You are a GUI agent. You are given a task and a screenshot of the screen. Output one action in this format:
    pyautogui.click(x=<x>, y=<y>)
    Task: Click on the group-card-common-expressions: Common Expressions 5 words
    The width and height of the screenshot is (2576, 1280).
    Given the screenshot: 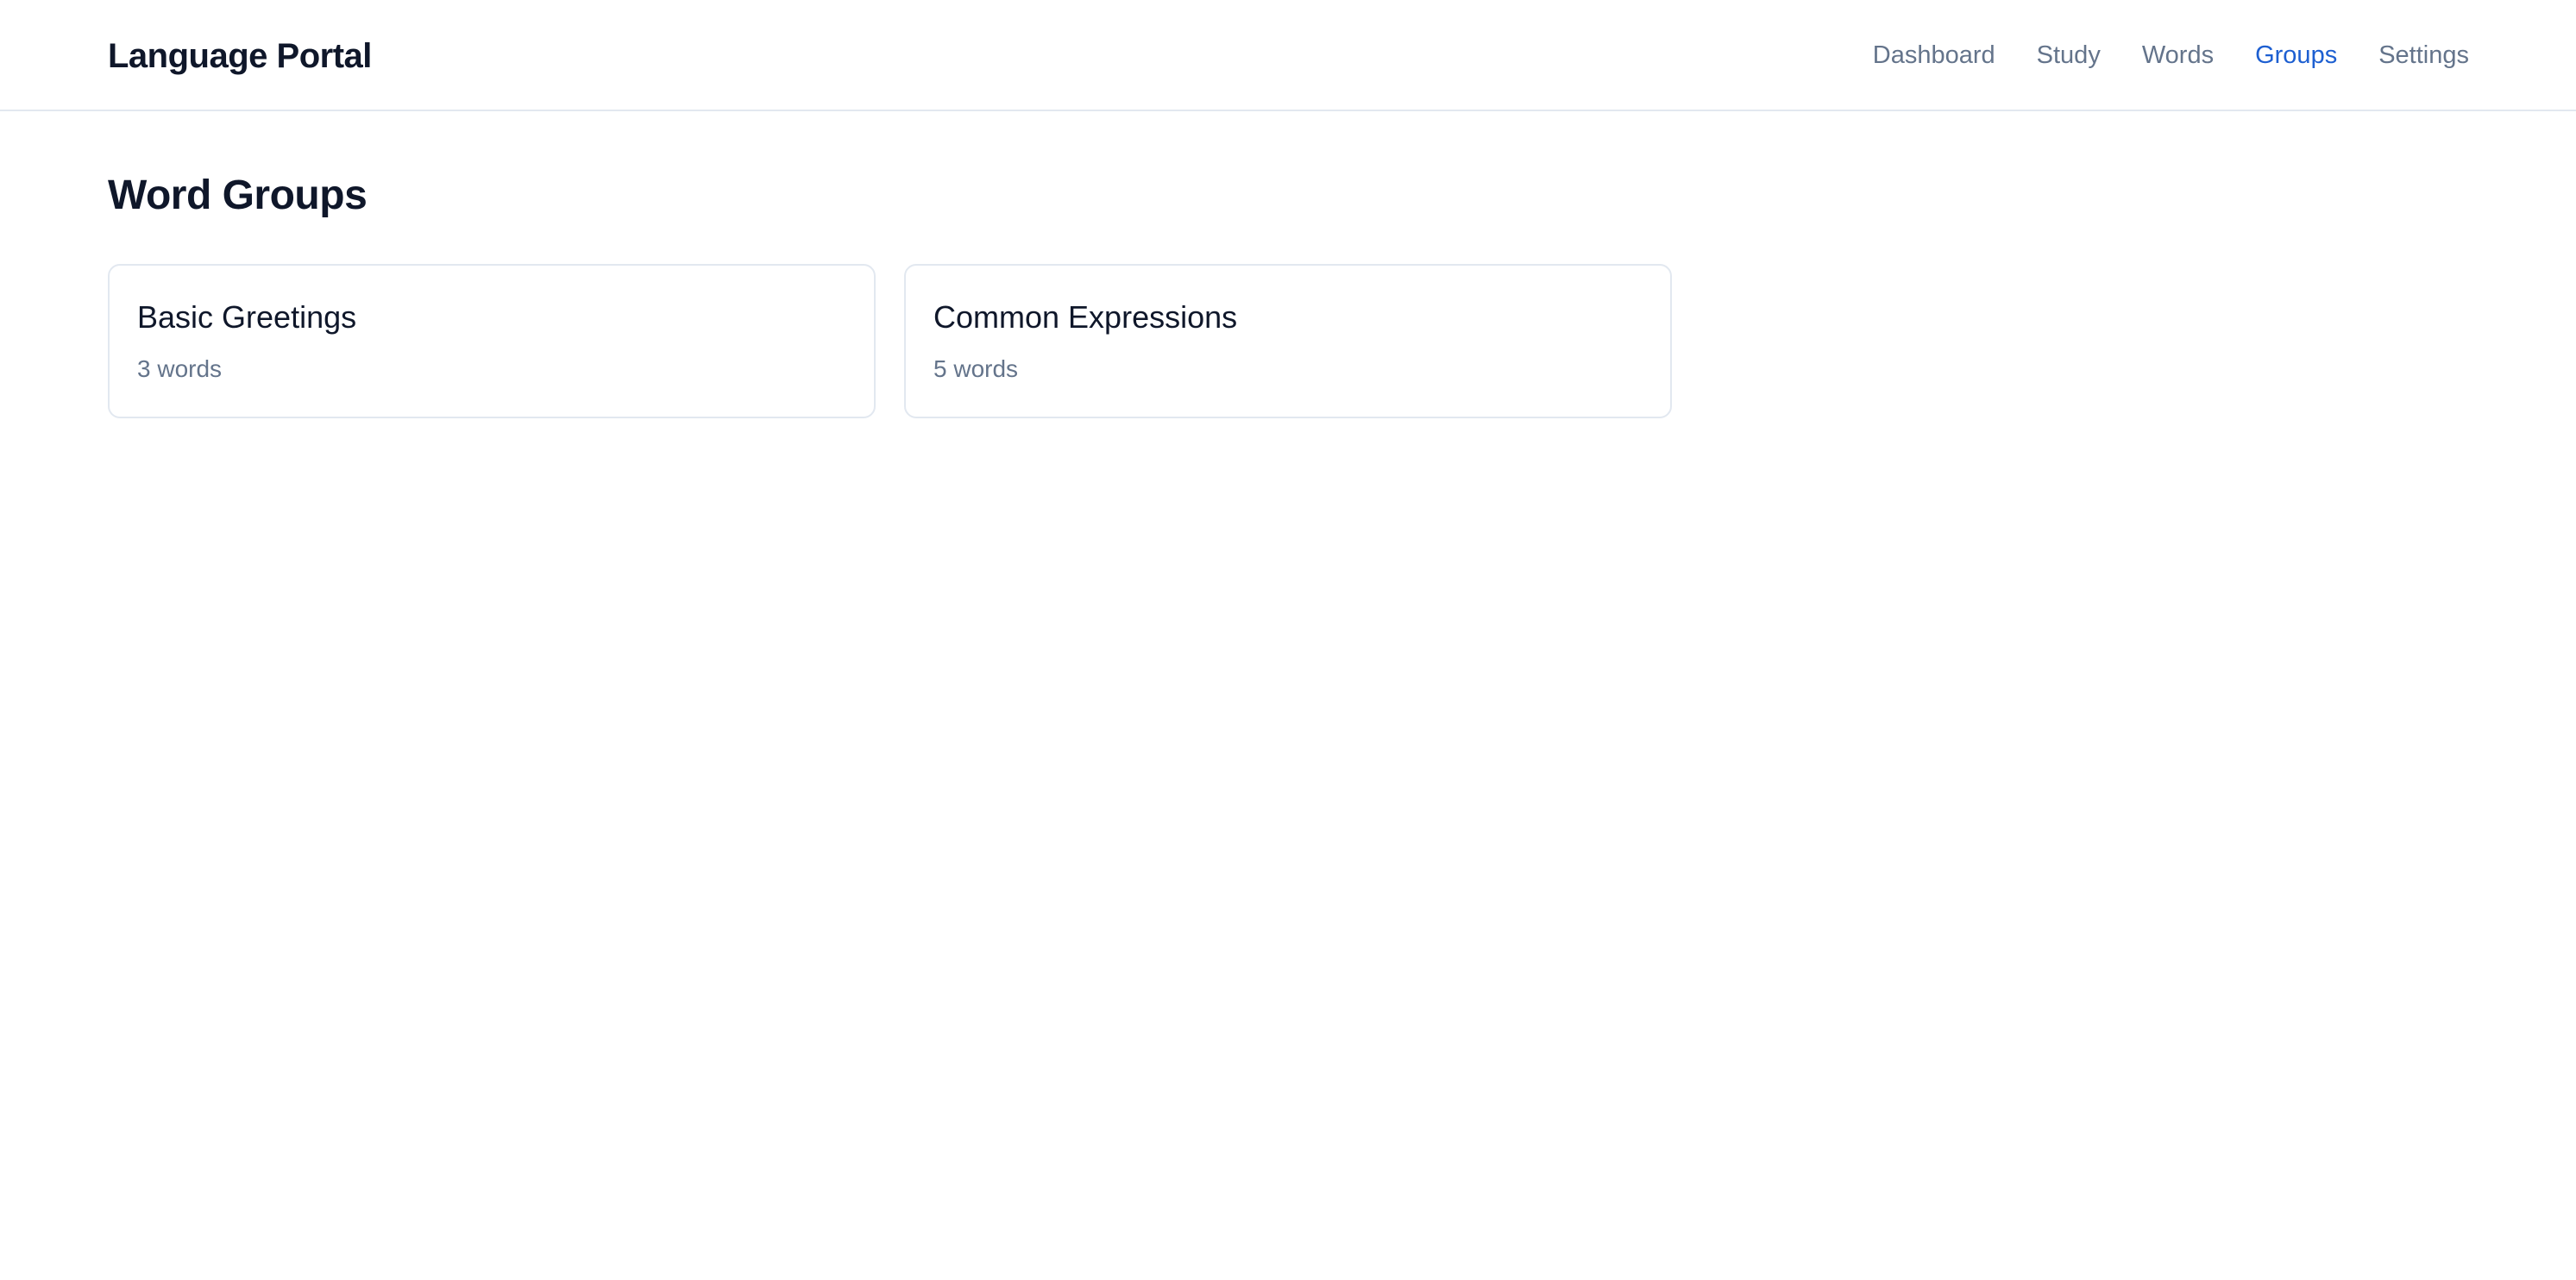 What is the action you would take?
    pyautogui.click(x=1288, y=341)
    